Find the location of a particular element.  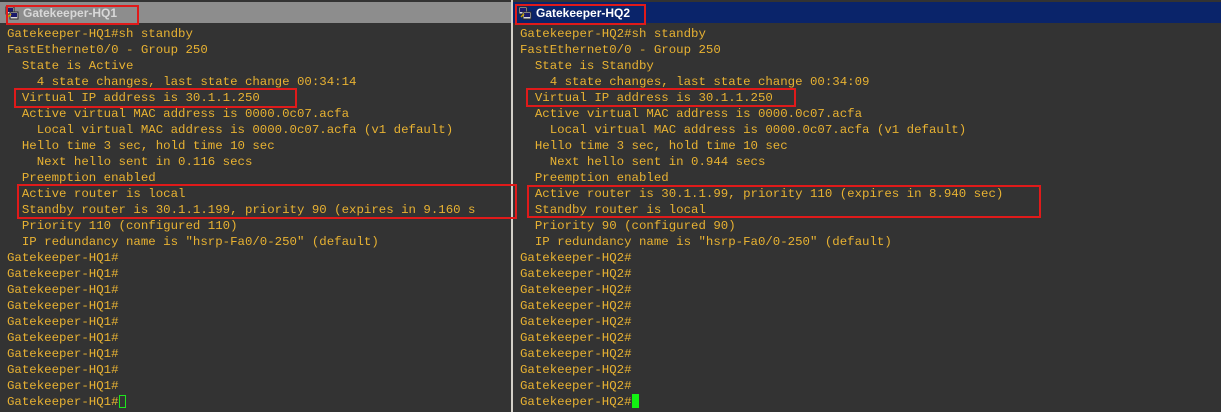

window-titlebar-hq1: Gatekeeper-HQ1 is located at coordinates (255, 12).